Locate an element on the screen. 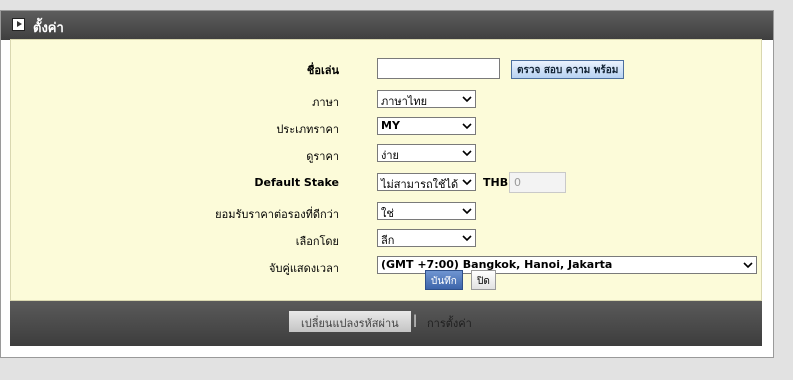 The width and height of the screenshot is (793, 380). odds-view-row: ดูราคา ง่าย is located at coordinates (386, 154).